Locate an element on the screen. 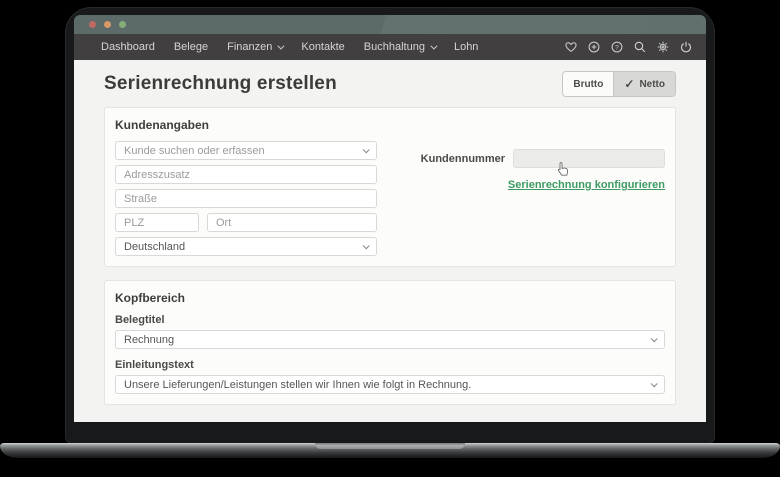 This screenshot has width=780, height=477. nav-icon-group: ? is located at coordinates (628, 47).